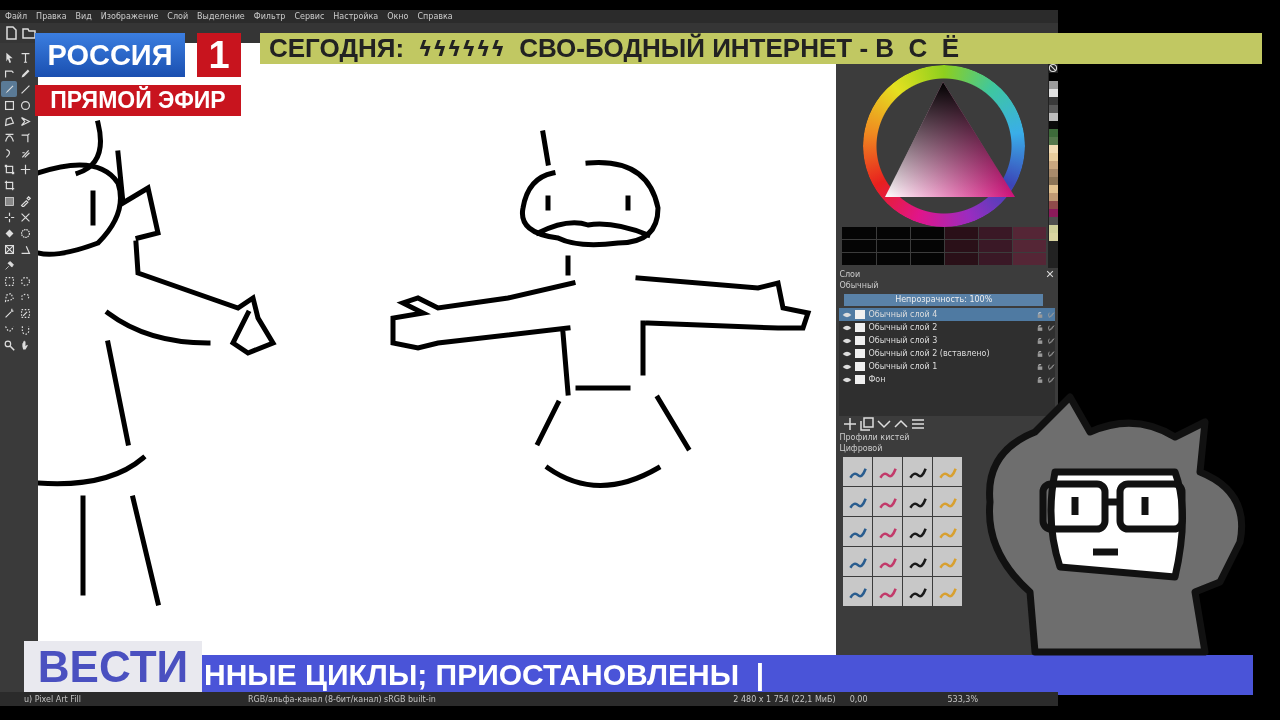 The height and width of the screenshot is (720, 1280). Describe the element at coordinates (950, 353) in the screenshot. I see `layer-name: Обычный слой 2 (вставлено)` at that location.